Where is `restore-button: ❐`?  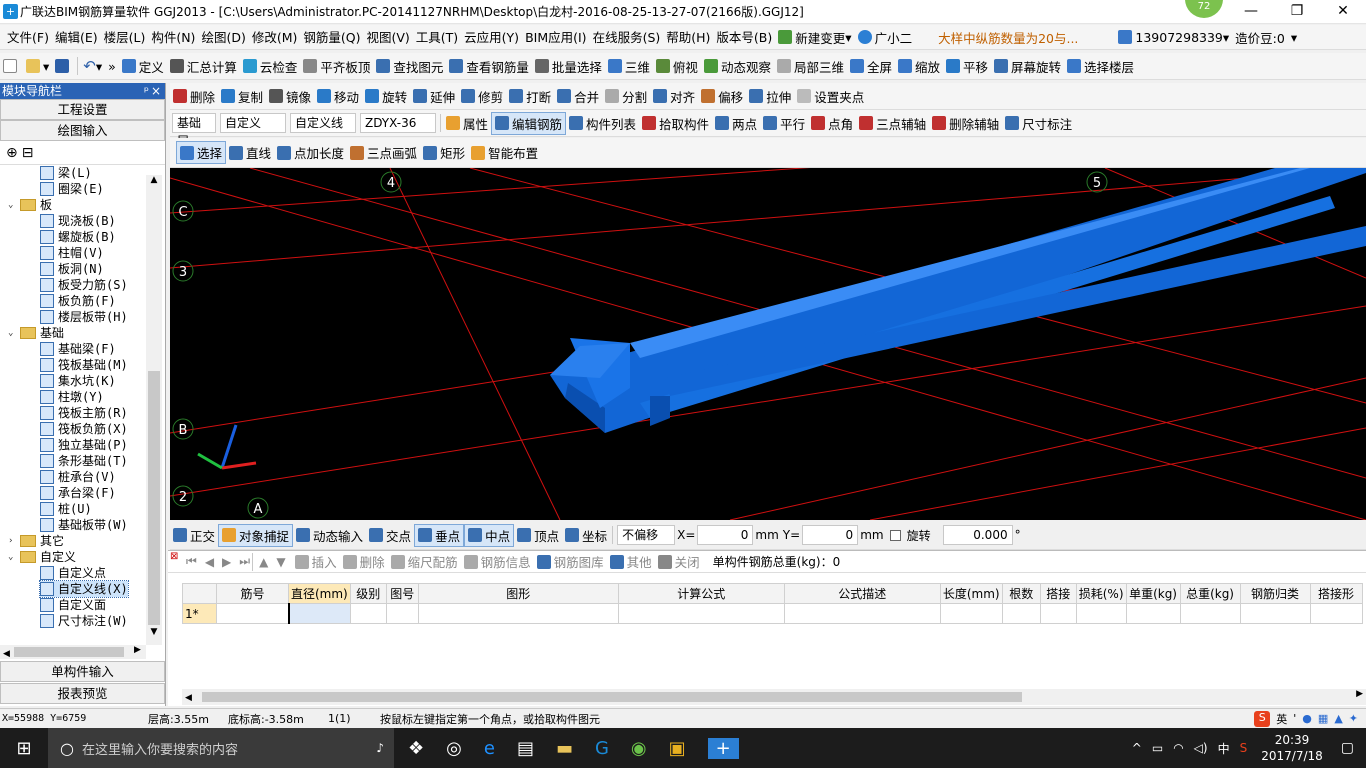
restore-button: ❐ is located at coordinates (1297, 12).